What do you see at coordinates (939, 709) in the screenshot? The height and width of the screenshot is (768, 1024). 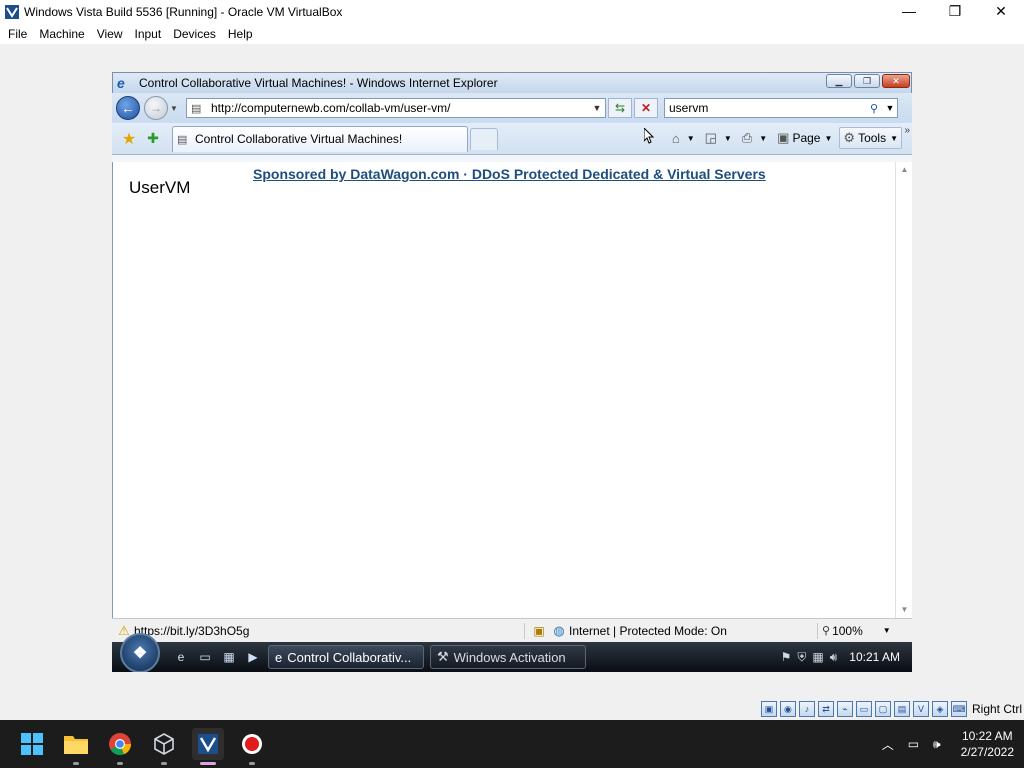 I see `mouse-integration-icon: ◈` at bounding box center [939, 709].